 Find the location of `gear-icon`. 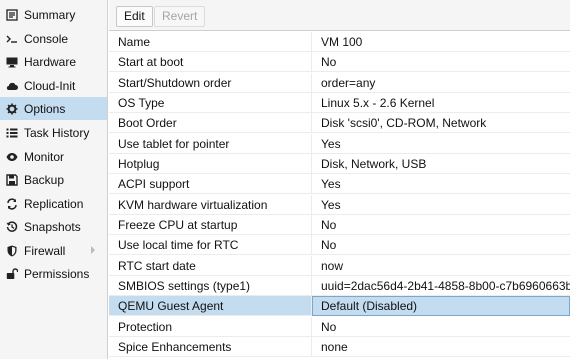

gear-icon is located at coordinates (12, 109).